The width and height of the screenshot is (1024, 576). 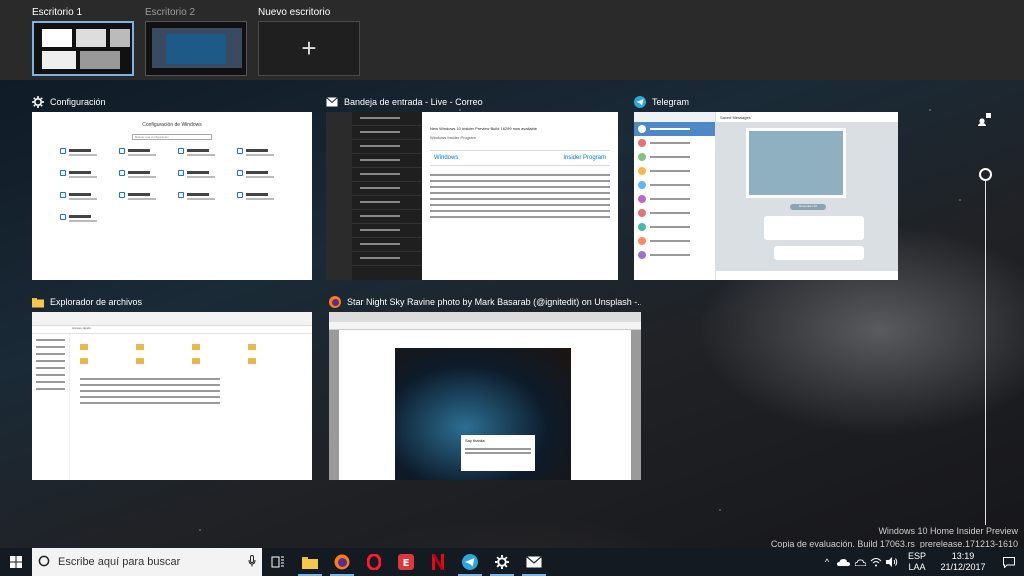 I want to click on volume-icon, so click(x=892, y=562).